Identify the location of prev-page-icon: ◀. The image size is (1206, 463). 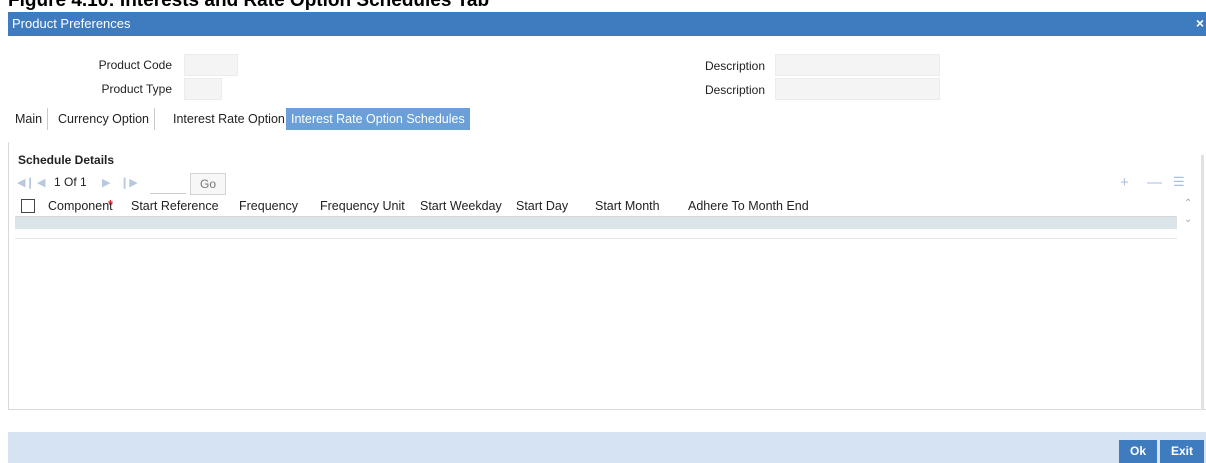
(41, 182).